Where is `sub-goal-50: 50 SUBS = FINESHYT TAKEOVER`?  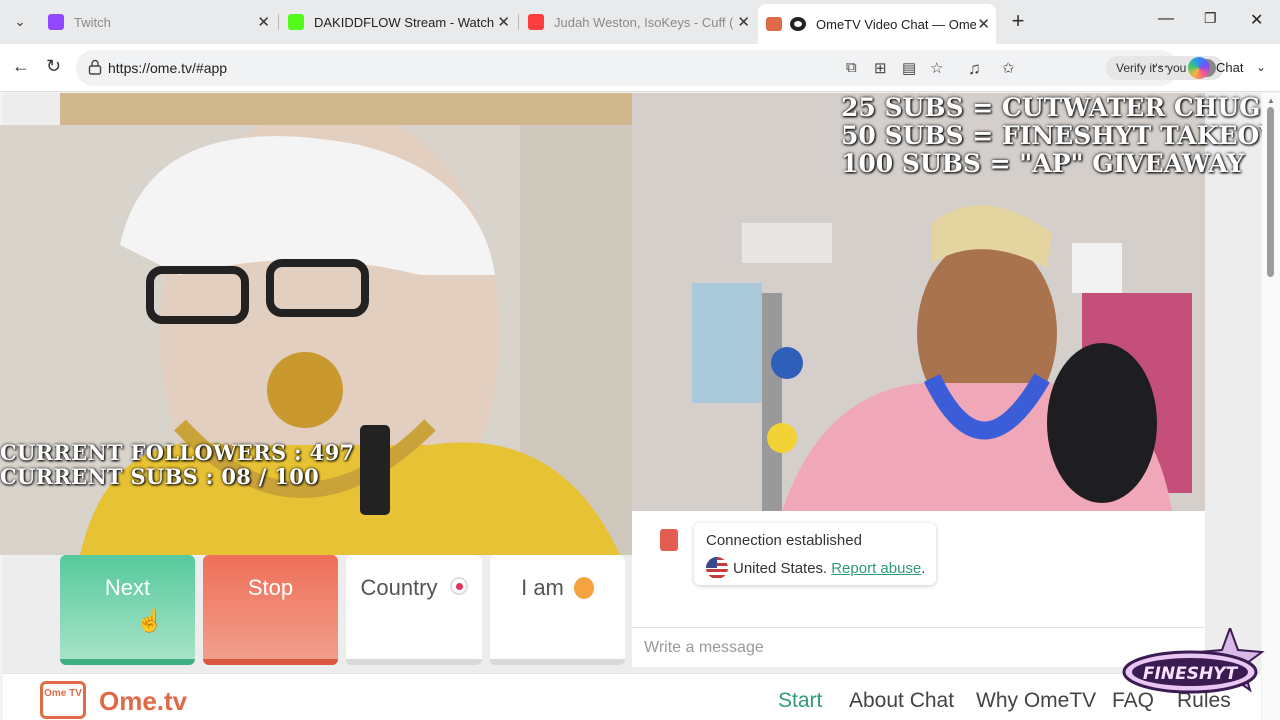 sub-goal-50: 50 SUBS = FINESHYT TAKEOVER is located at coordinates (1060, 135).